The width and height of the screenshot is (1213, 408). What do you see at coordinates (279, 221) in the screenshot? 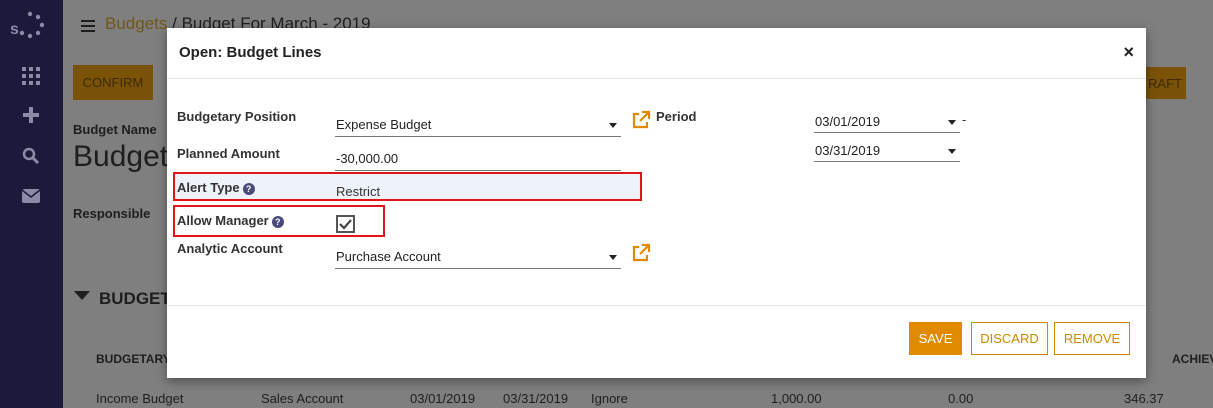
I see `allow-manager-highlight-box` at bounding box center [279, 221].